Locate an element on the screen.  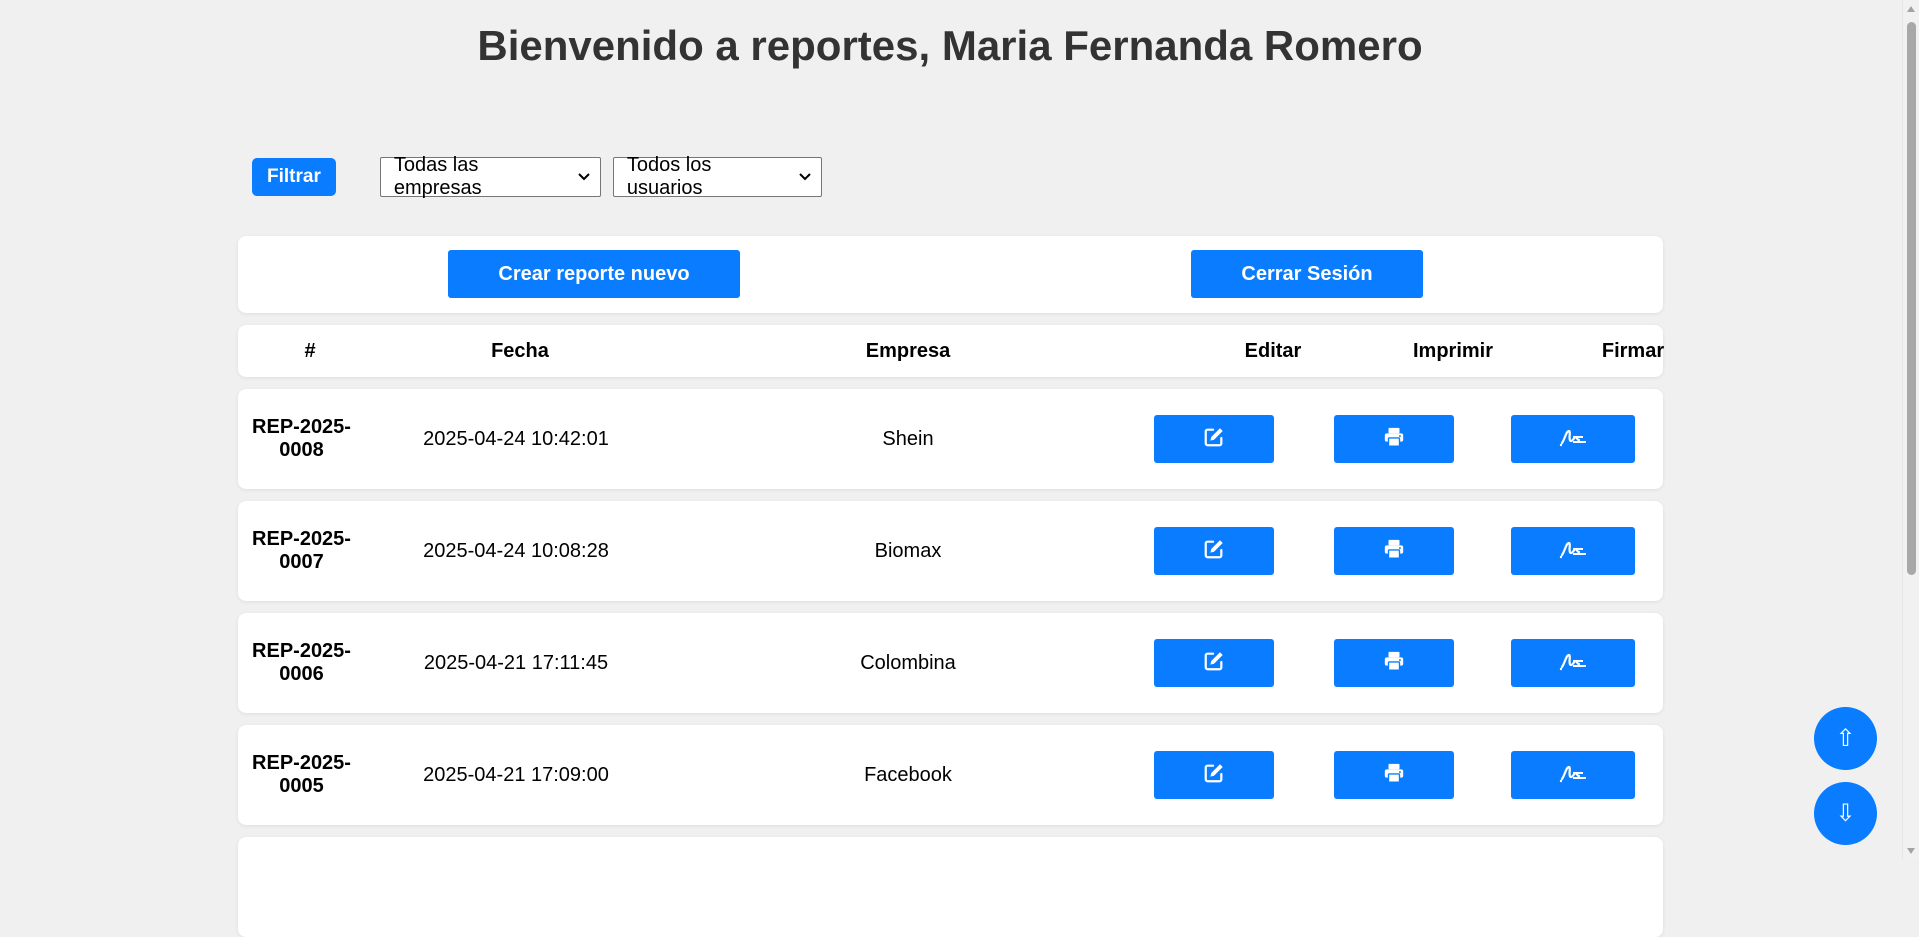
logout-button: Cerrar Sesión is located at coordinates (1307, 274).